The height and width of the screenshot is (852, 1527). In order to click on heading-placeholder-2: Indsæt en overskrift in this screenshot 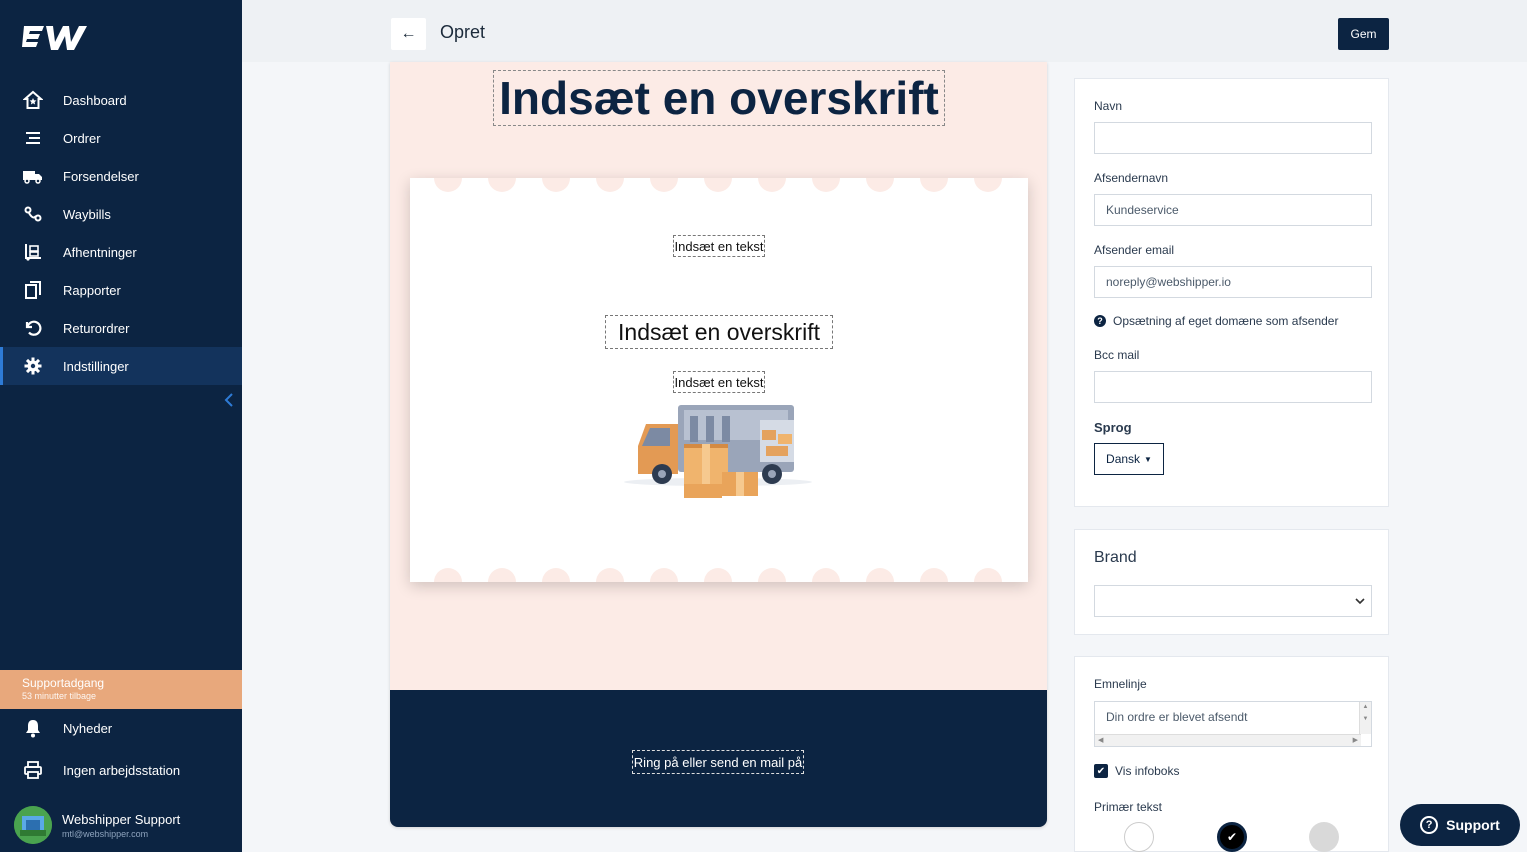, I will do `click(719, 332)`.